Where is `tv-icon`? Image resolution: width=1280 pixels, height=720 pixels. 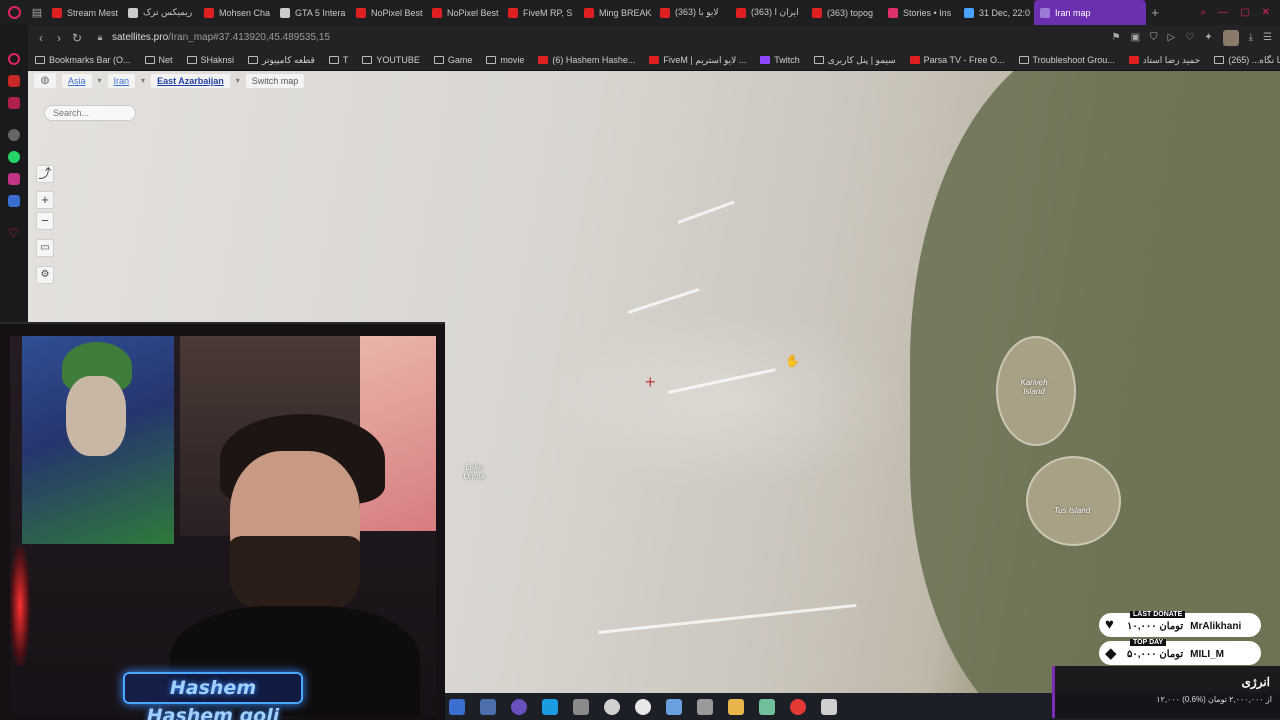 tv-icon is located at coordinates (14, 103).